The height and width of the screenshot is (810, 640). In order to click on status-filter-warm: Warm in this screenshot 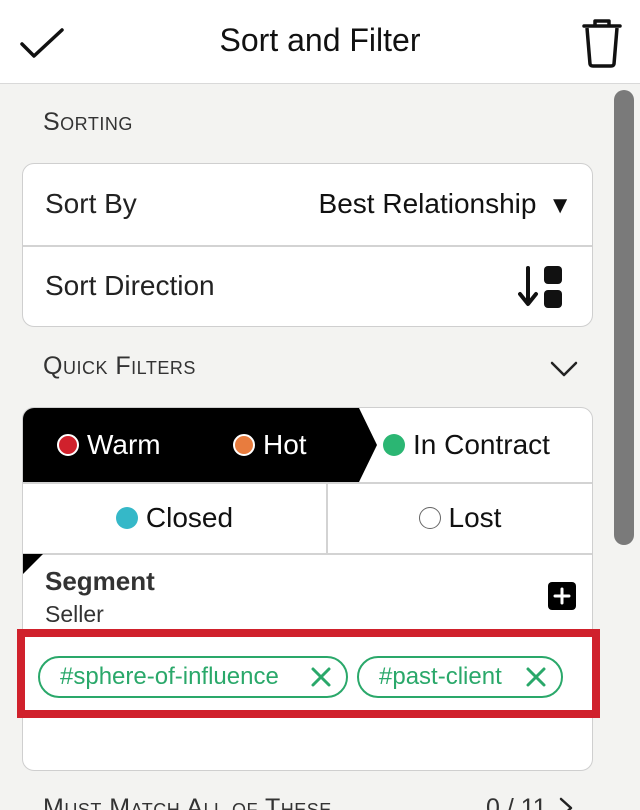, I will do `click(109, 445)`.